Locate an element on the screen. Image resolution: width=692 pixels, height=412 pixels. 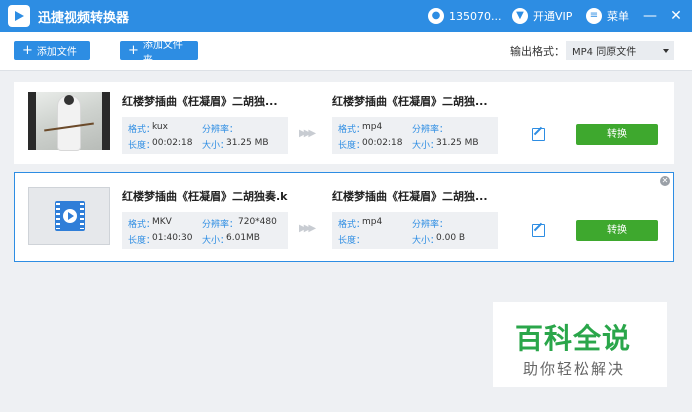
dropdown-arrow-icon is located at coordinates (666, 51).